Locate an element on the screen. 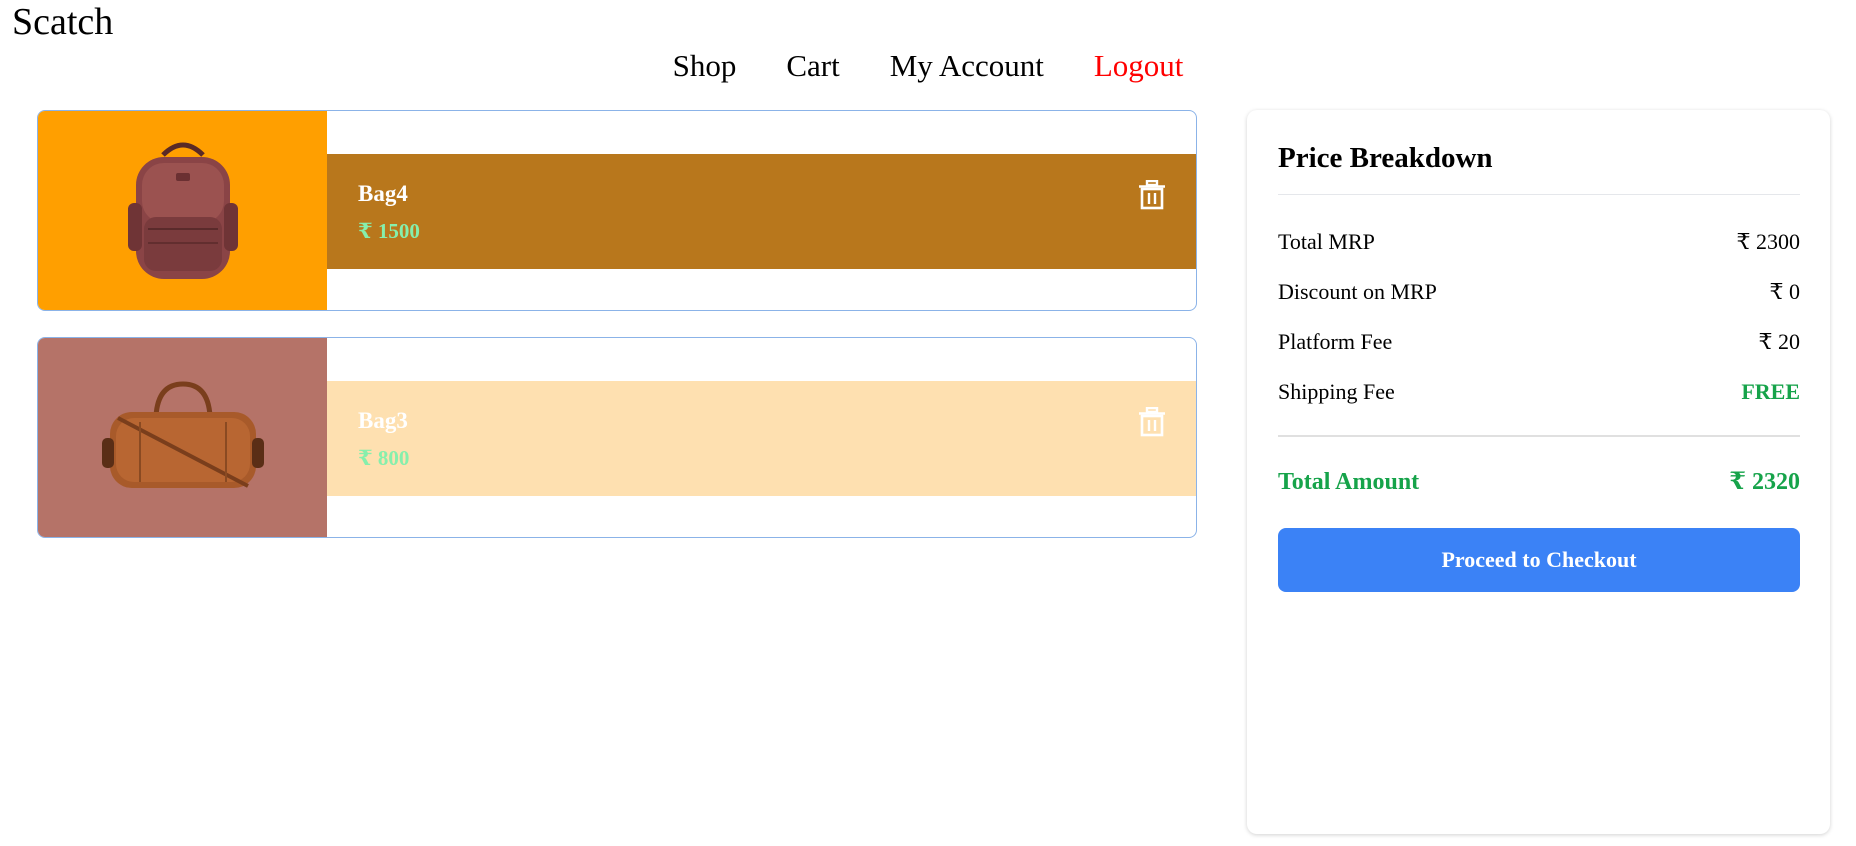  item-info-band: Bag4 ₹ 1500 is located at coordinates (761, 211).